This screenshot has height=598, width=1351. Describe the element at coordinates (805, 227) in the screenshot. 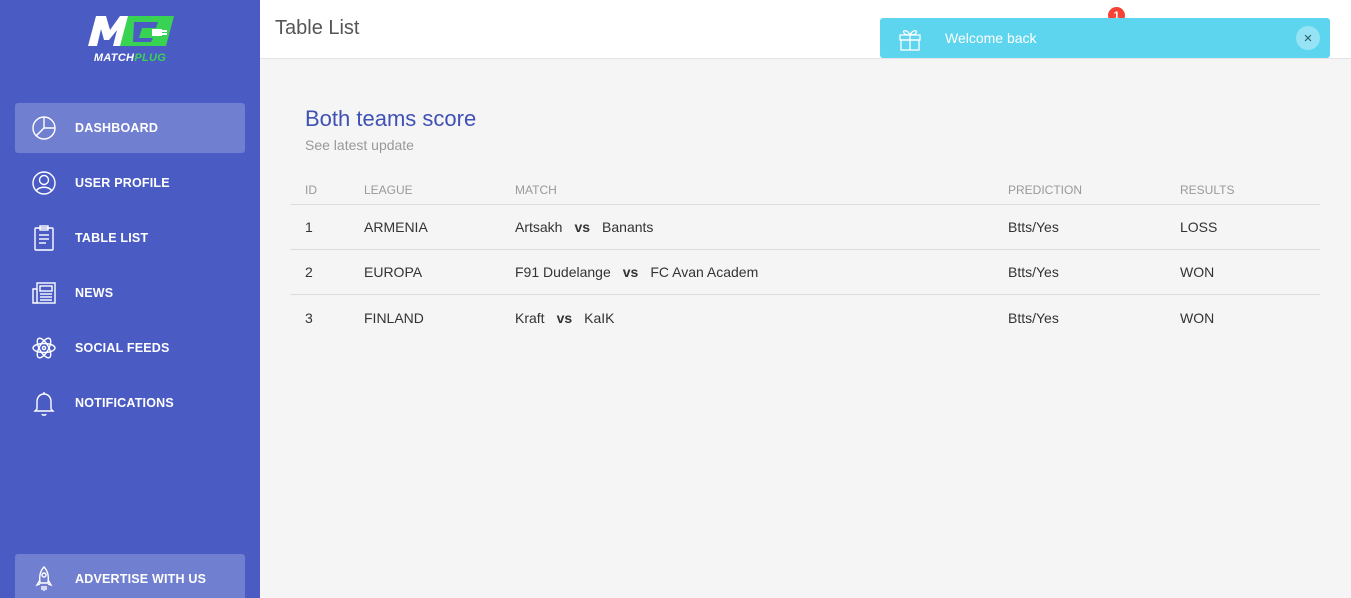

I see `table-row: 1 ARMENIA Artsakh vs Banants Btts/Yes LOSS` at that location.